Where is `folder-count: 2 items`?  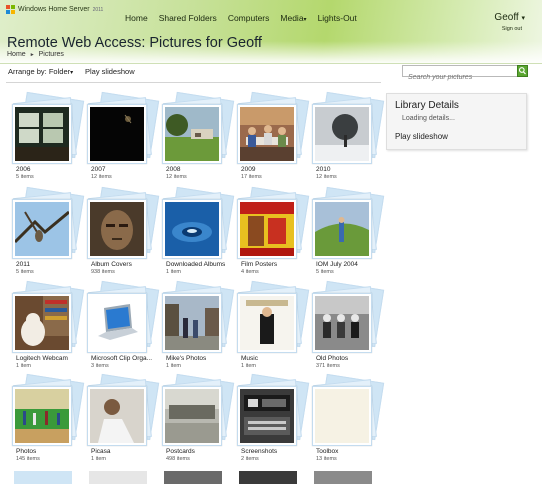
folder-count: 2 items is located at coordinates (250, 459).